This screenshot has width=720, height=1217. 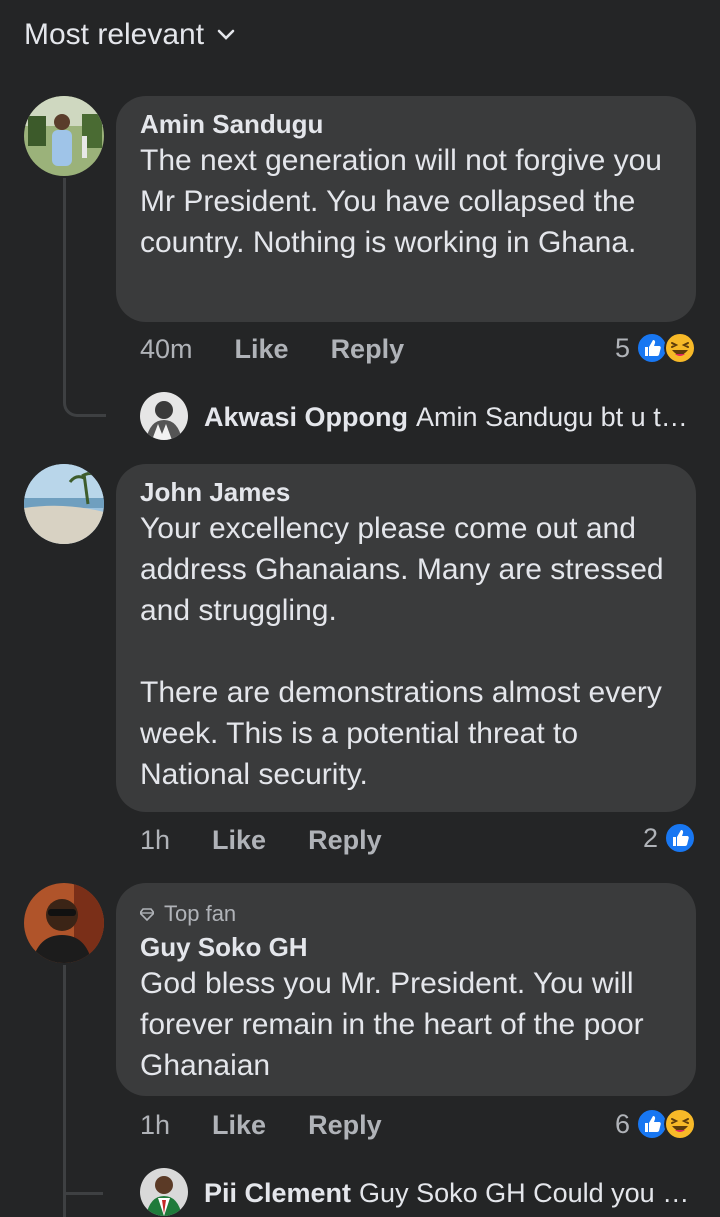 What do you see at coordinates (680, 838) in the screenshot?
I see `like-icon` at bounding box center [680, 838].